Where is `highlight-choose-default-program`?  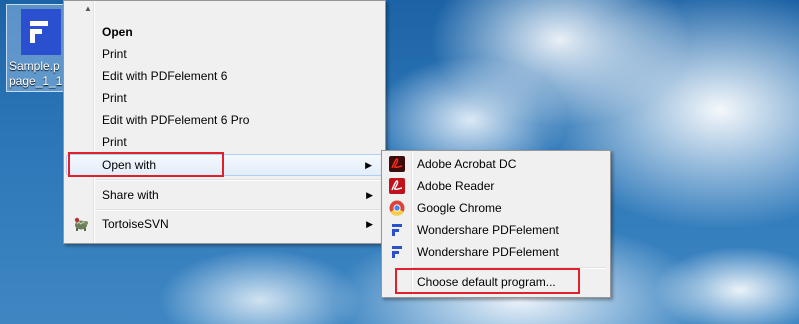 highlight-choose-default-program is located at coordinates (487, 281).